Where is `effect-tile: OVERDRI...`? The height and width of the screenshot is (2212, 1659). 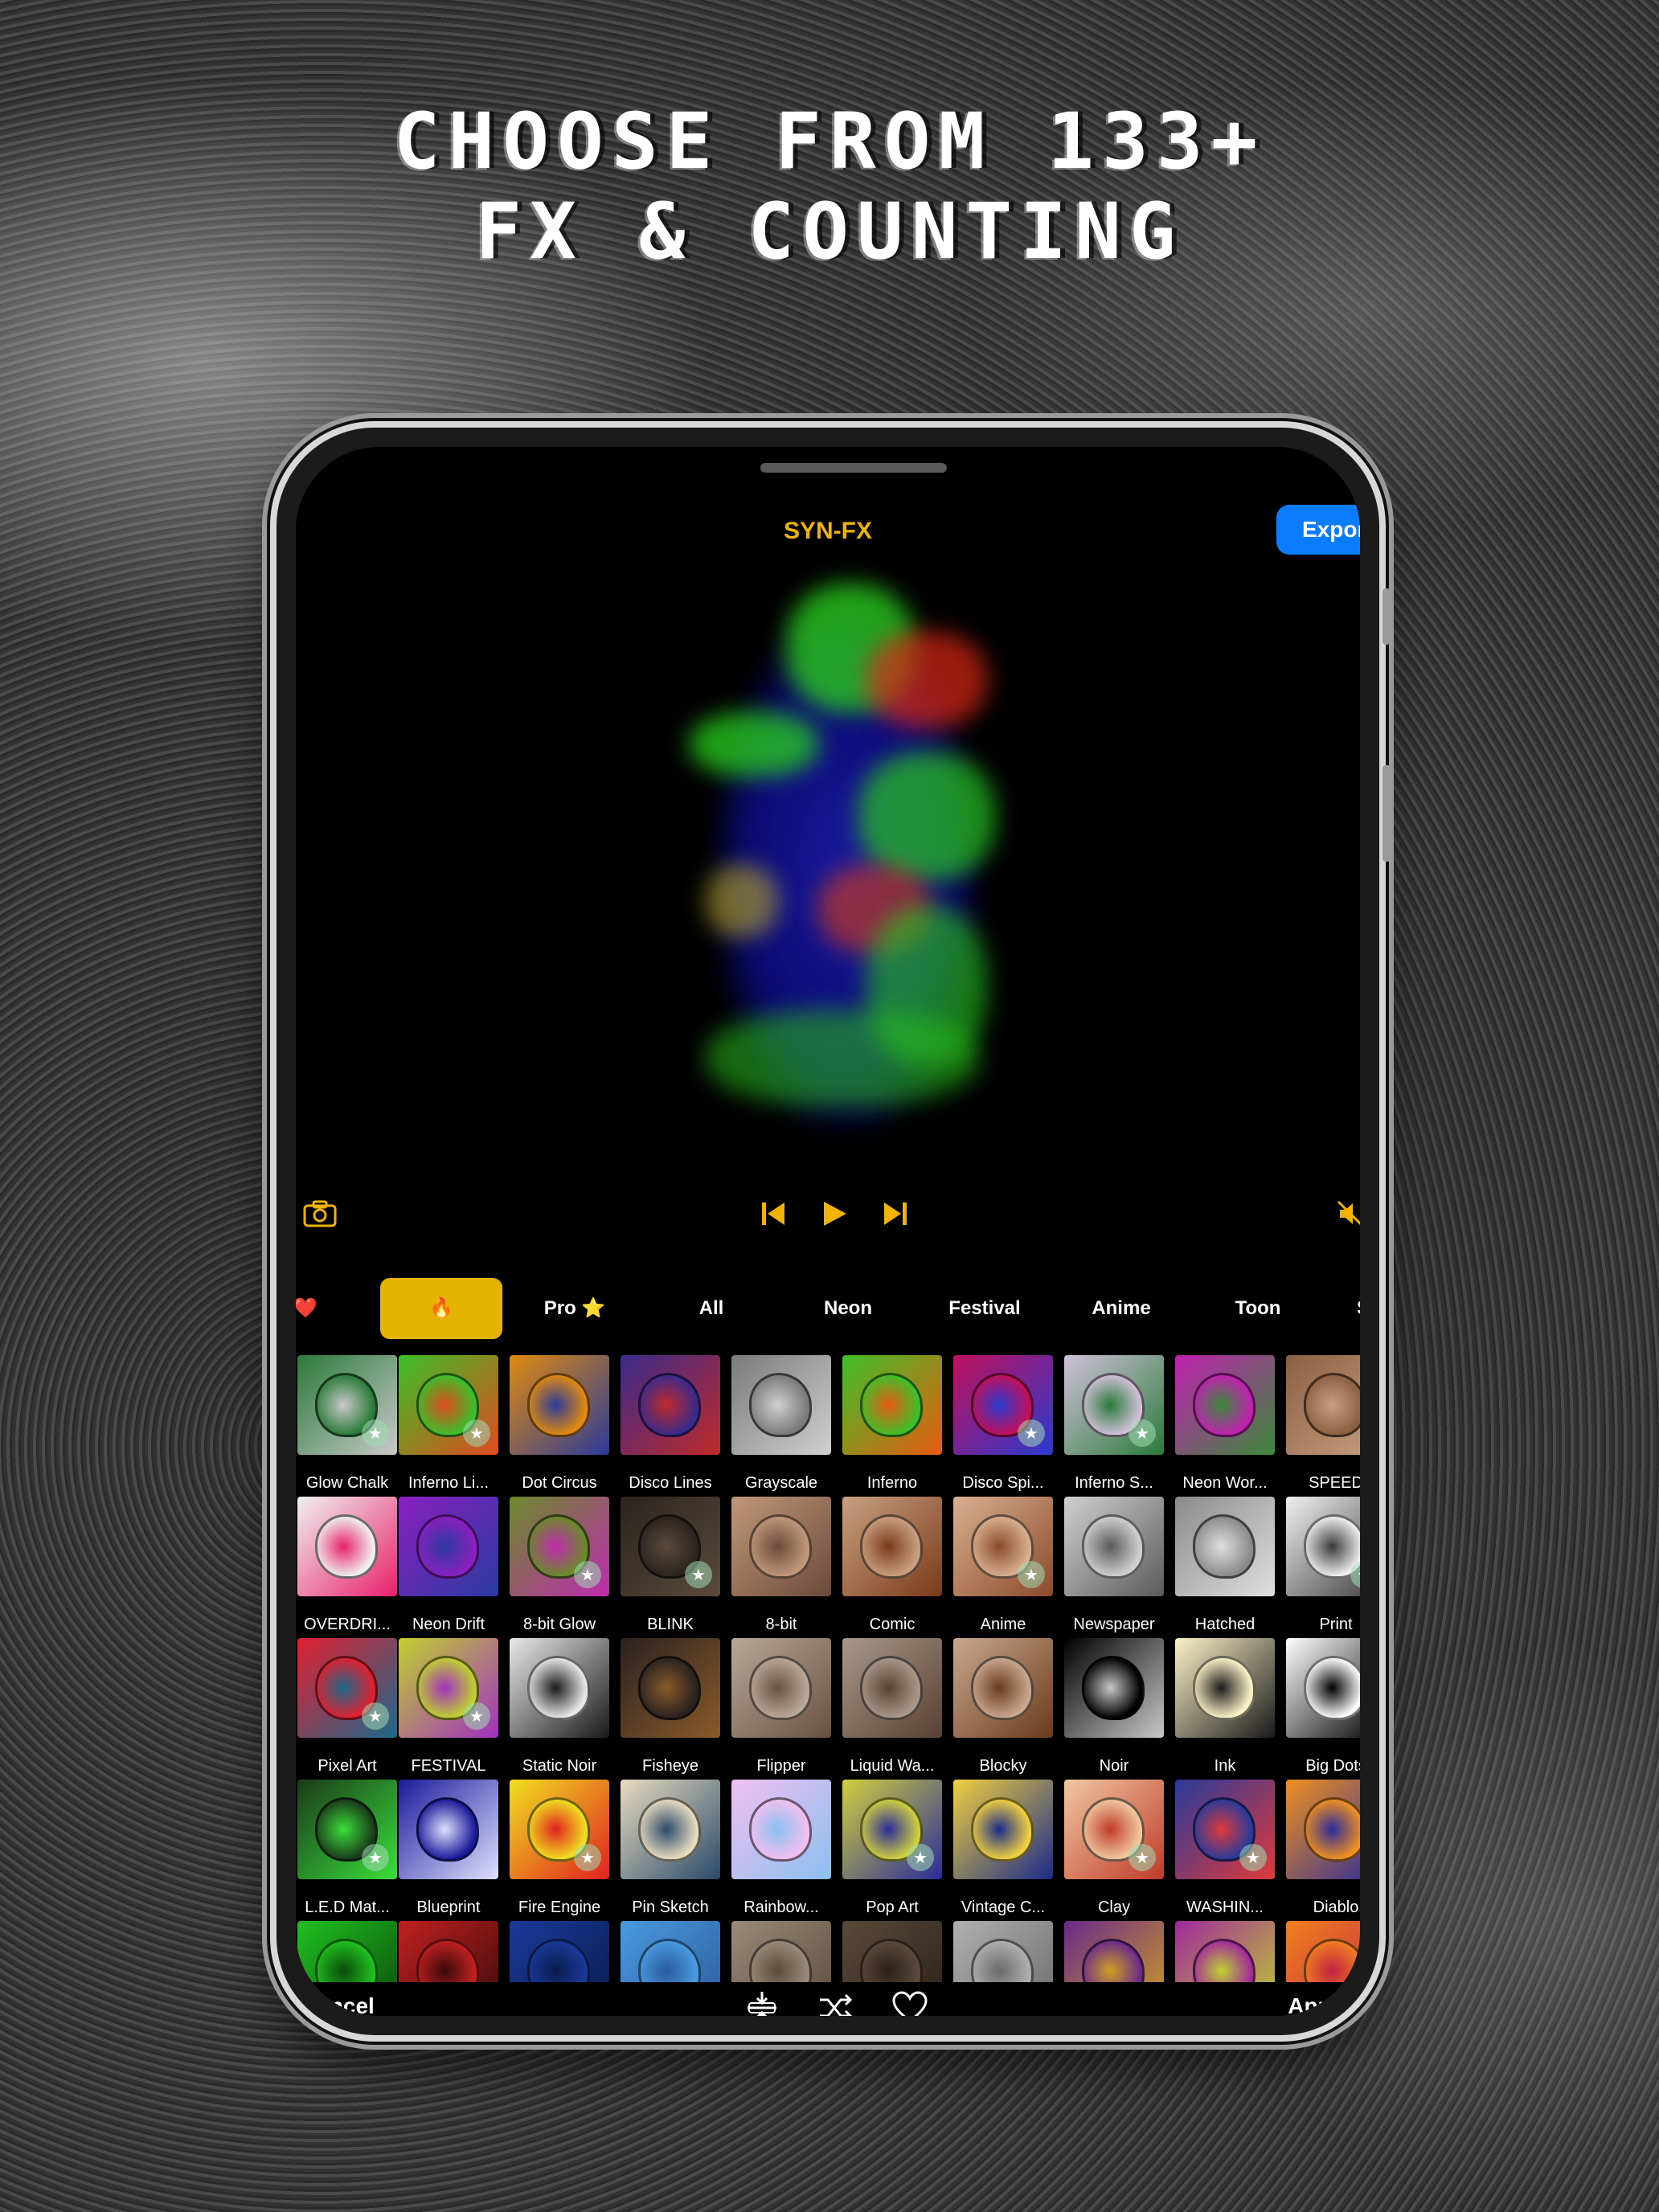
effect-tile: OVERDRI... is located at coordinates (347, 1567).